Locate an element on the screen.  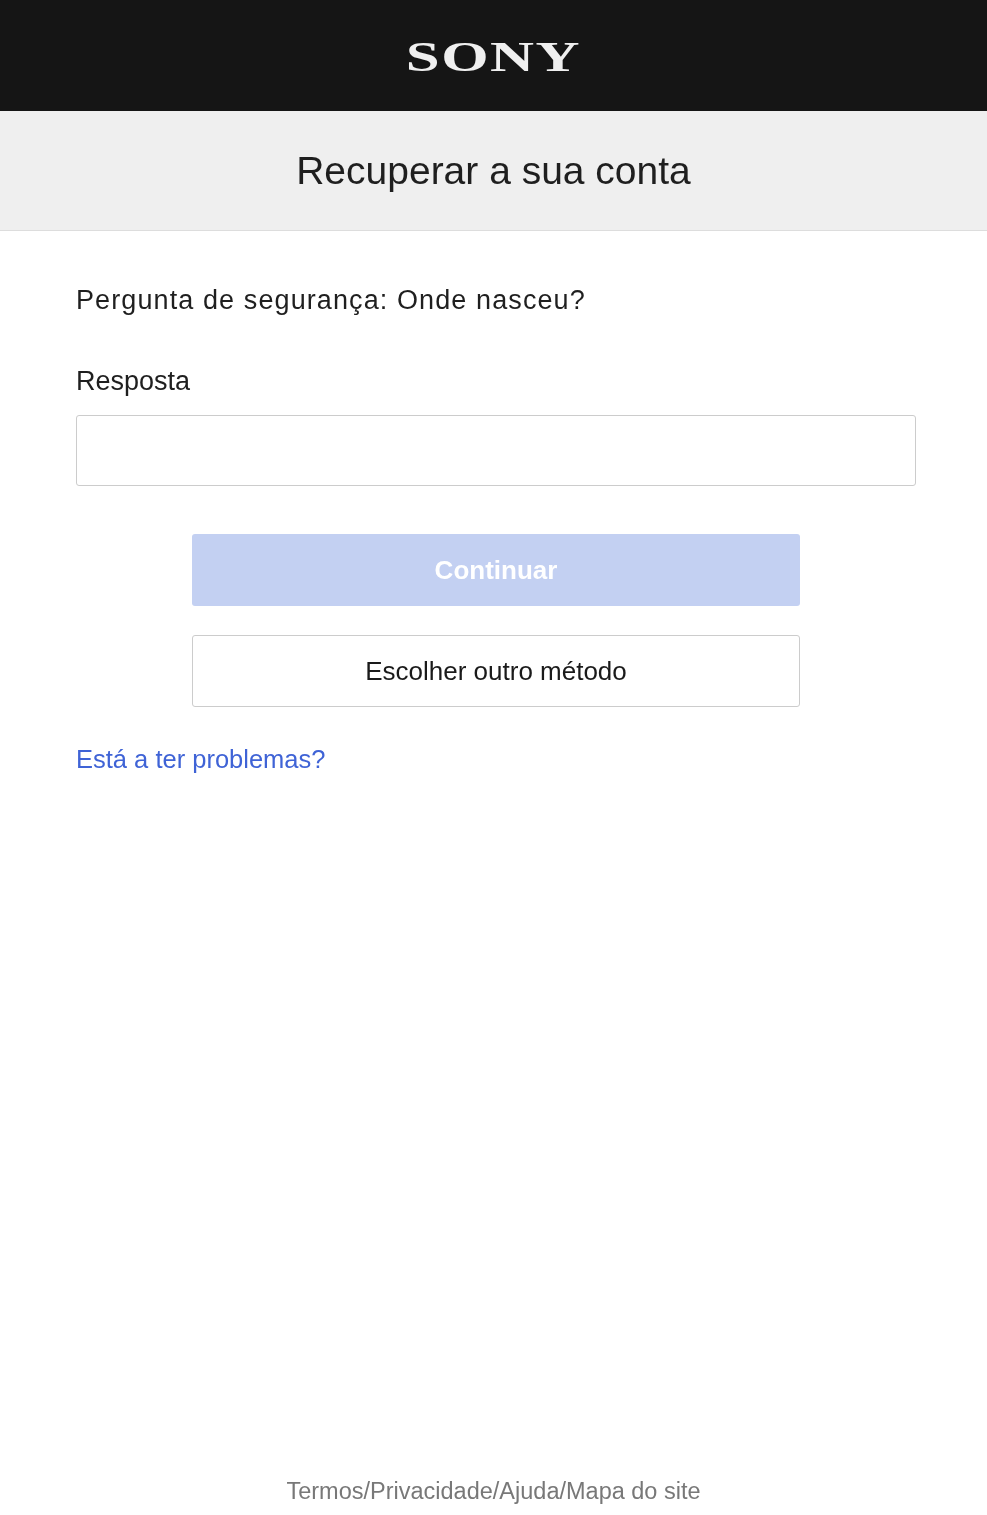
footer-link: Termos is located at coordinates (325, 1491).